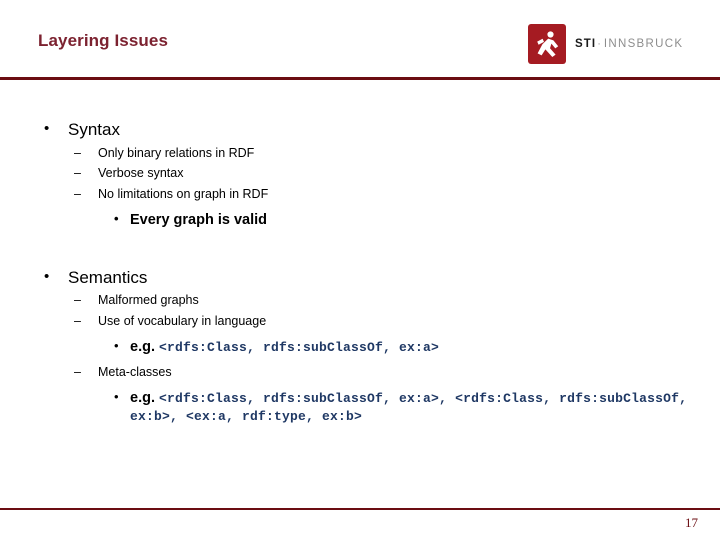 This screenshot has width=720, height=540. Describe the element at coordinates (103, 40) in the screenshot. I see `page-title: Layering Issues` at that location.